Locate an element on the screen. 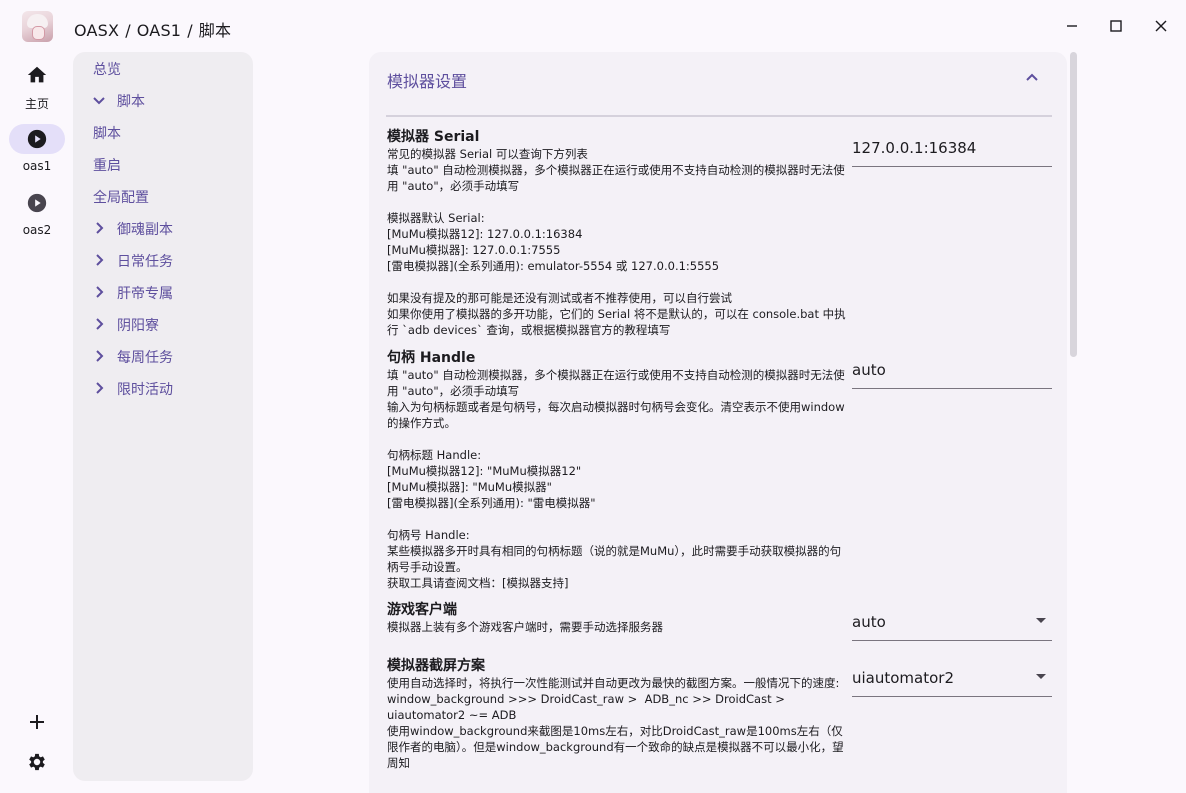  nav-label: 主页 is located at coordinates (36, 104).